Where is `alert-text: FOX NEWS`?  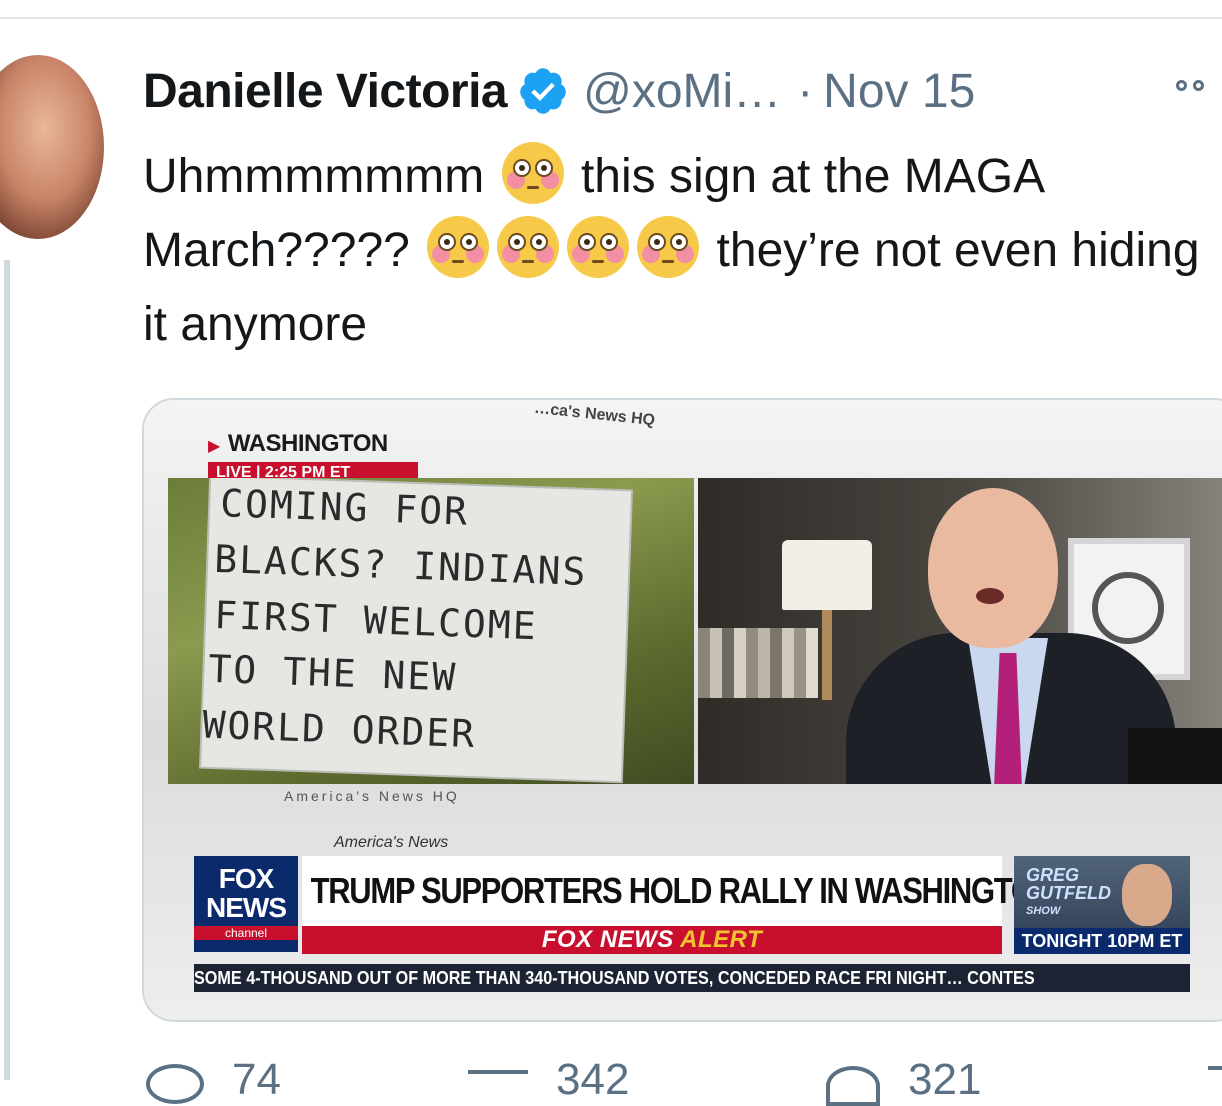 alert-text: FOX NEWS is located at coordinates (607, 939).